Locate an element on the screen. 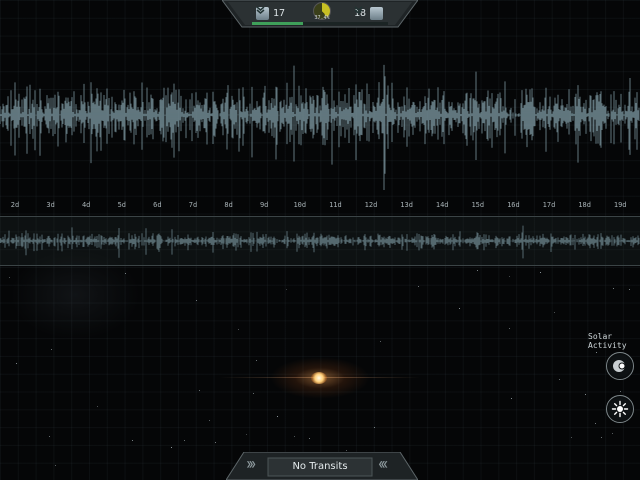 This screenshot has height=480, width=640. day-tick-label: 4d is located at coordinates (86, 205).